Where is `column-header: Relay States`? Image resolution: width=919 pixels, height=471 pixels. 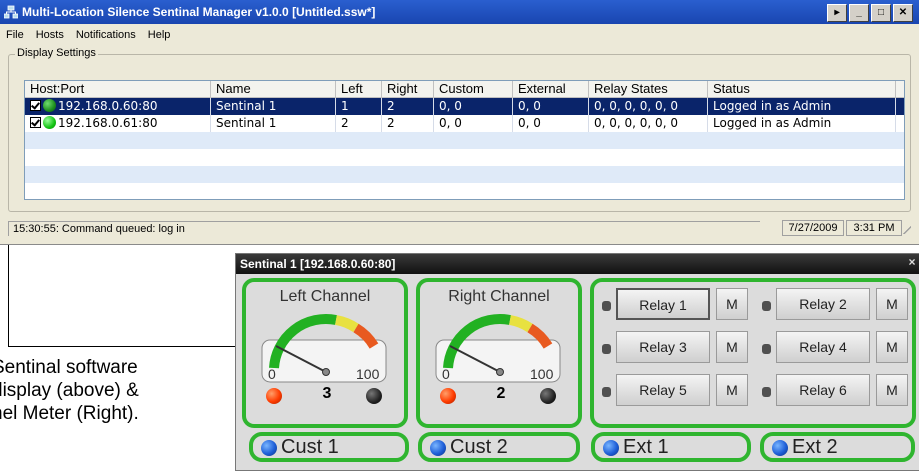
column-header: Relay States is located at coordinates (648, 89).